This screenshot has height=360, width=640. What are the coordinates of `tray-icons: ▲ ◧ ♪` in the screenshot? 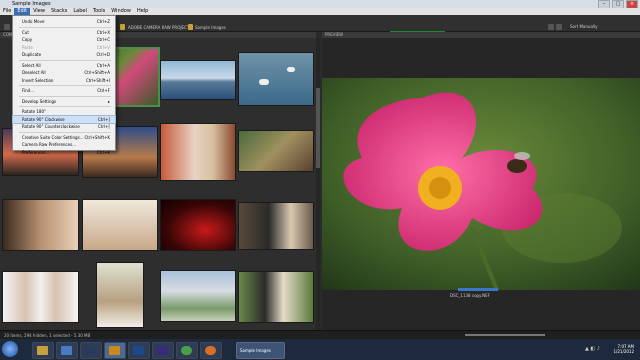 It's located at (592, 349).